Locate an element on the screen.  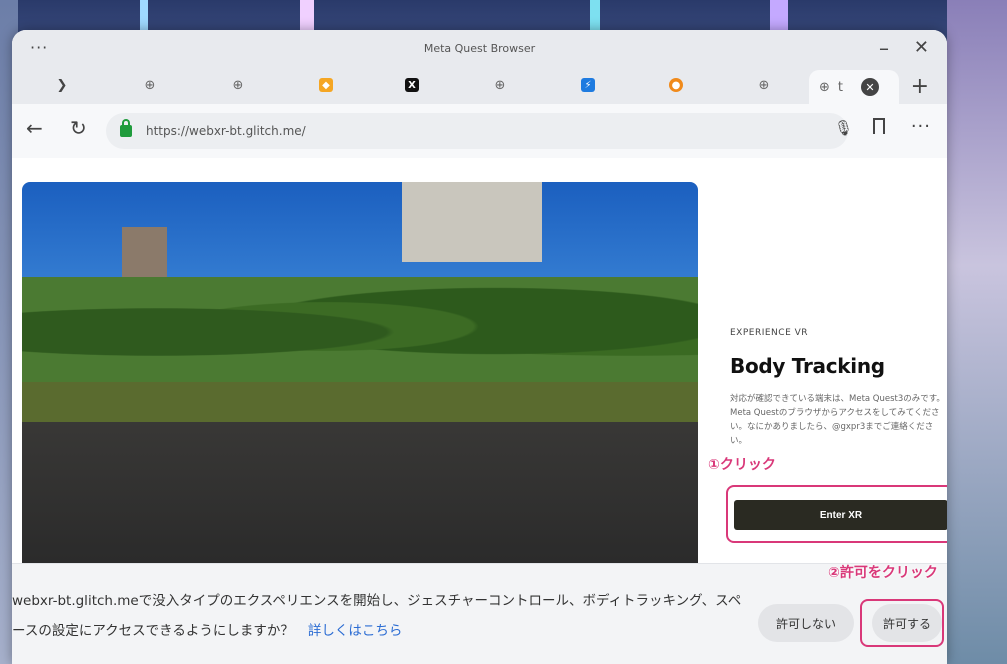
environment-right-edge is located at coordinates (977, 332).